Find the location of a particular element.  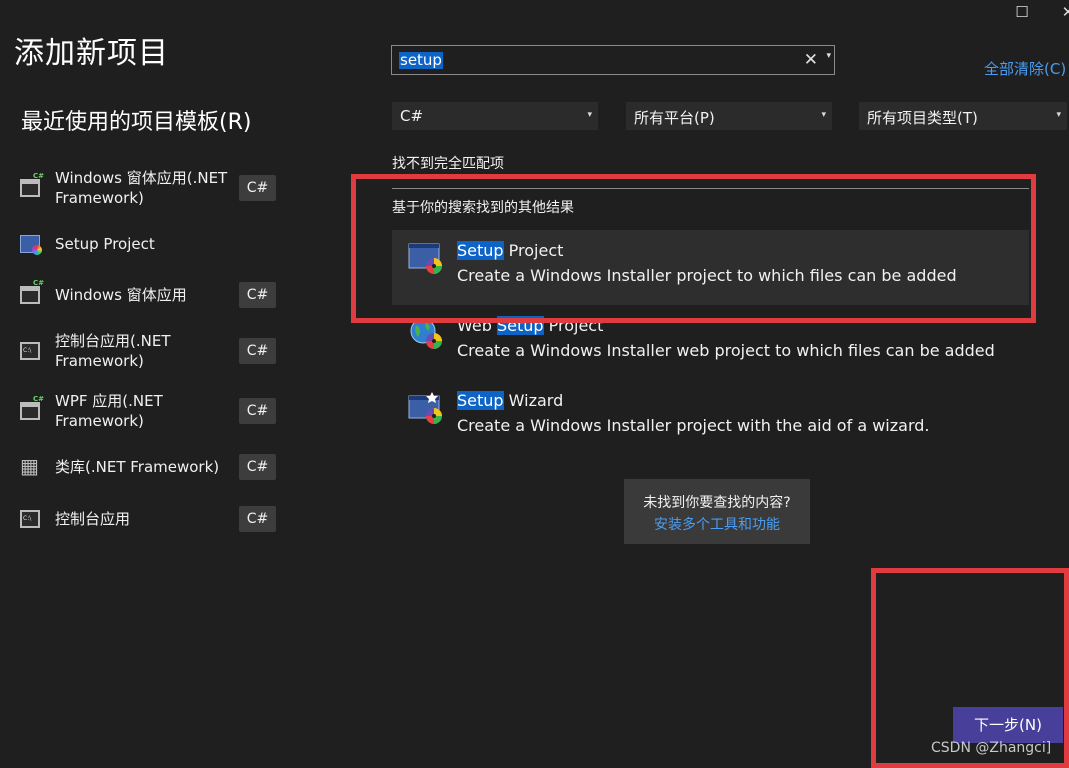

annotation-highlight-next is located at coordinates (970, 668).